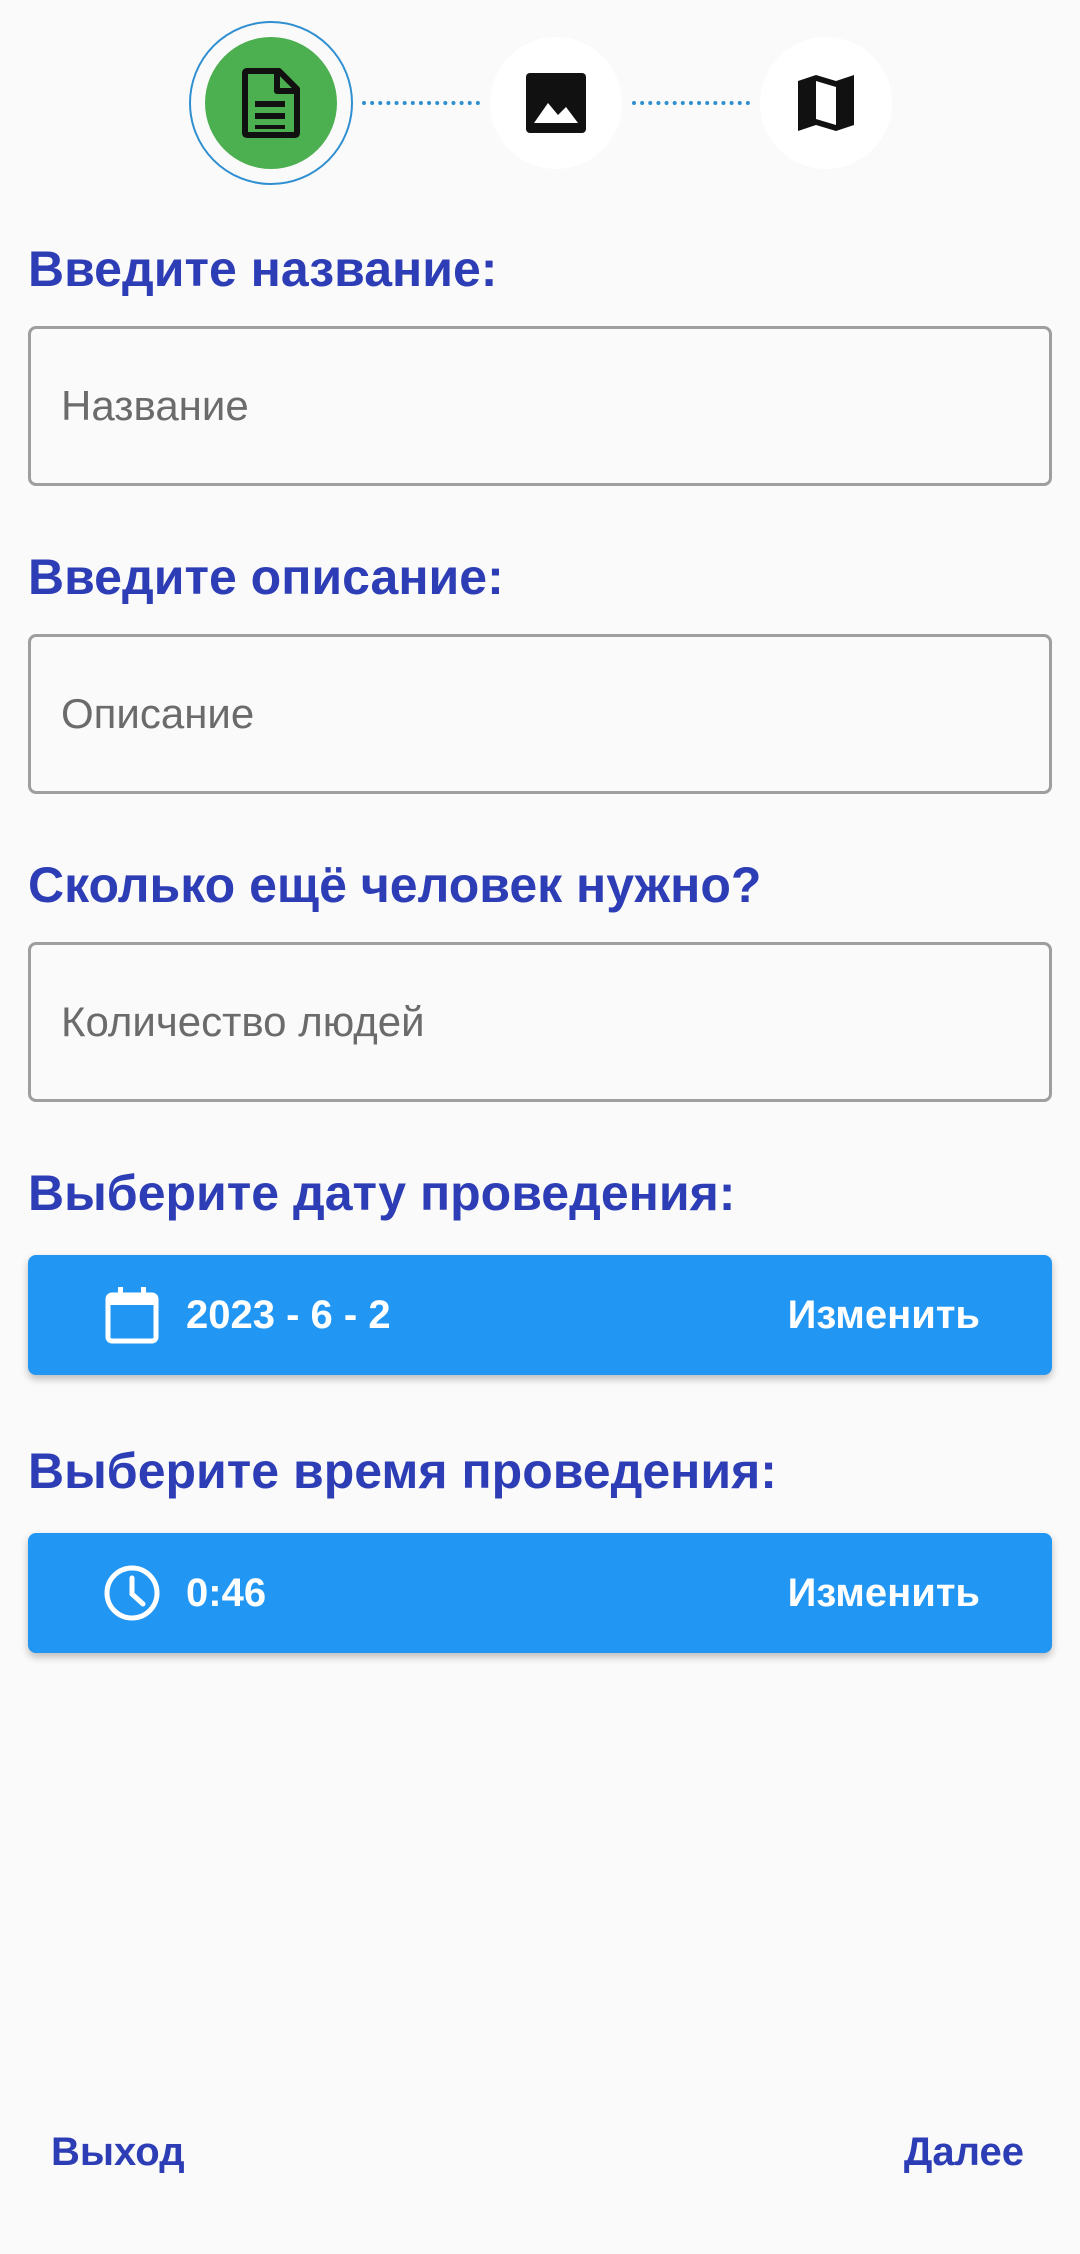 Image resolution: width=1080 pixels, height=2254 pixels. I want to click on time-label: Выберите время проведения:, so click(402, 1471).